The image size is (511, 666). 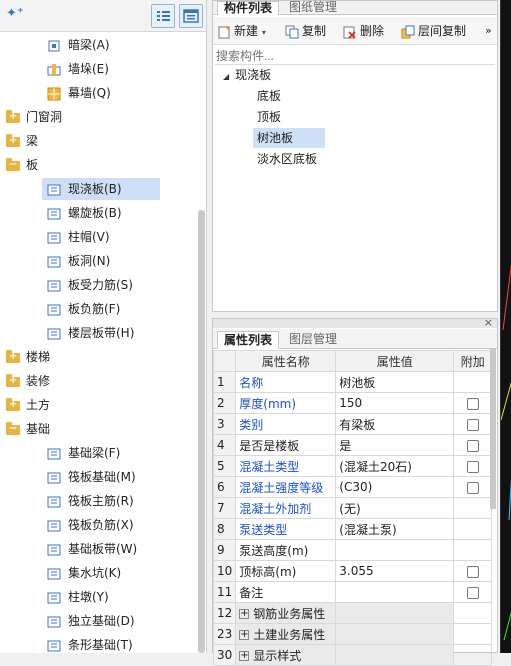 I want to click on property-value: (混凝土20石), so click(x=395, y=466).